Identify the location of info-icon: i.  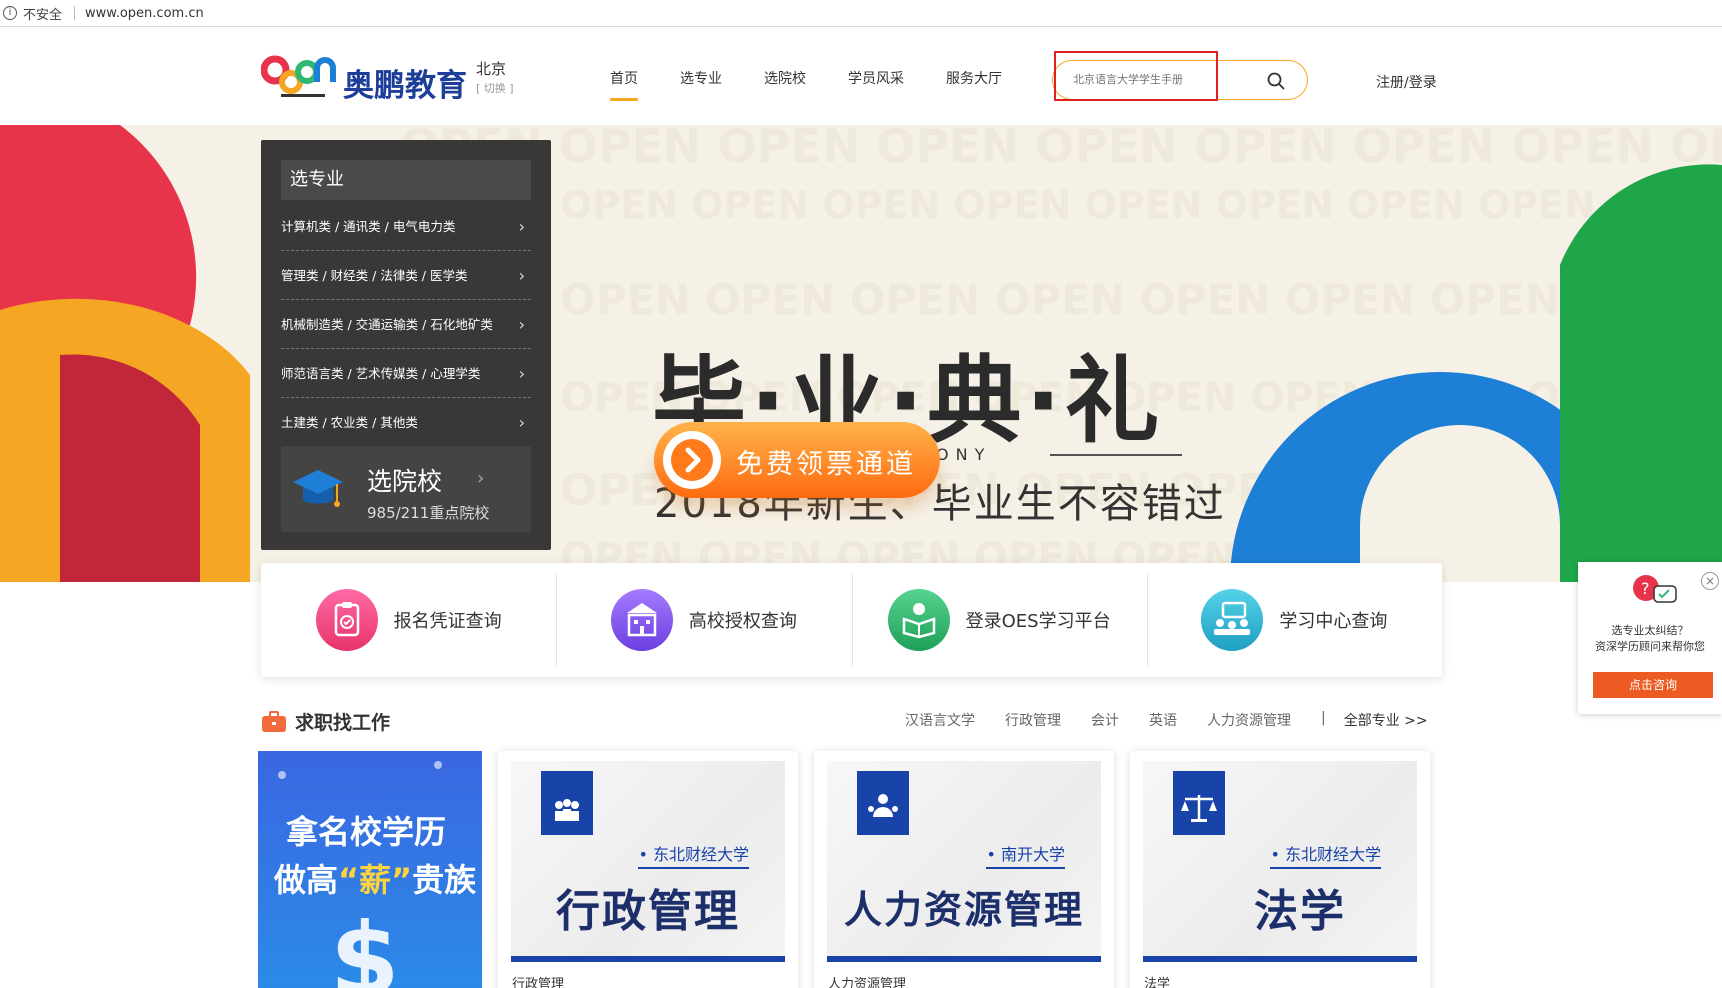
(10, 13).